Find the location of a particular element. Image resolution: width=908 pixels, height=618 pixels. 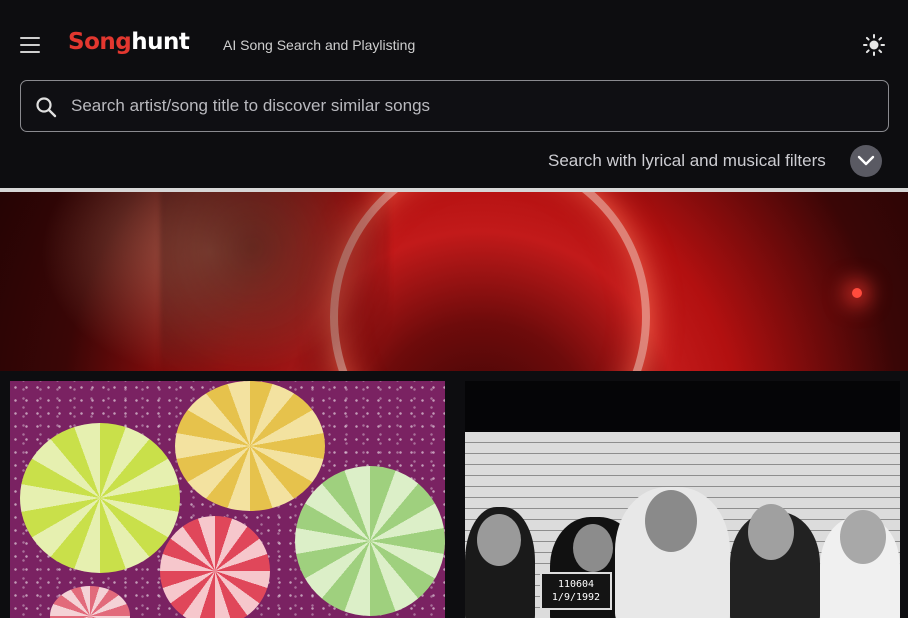

logo: Songhunt is located at coordinates (129, 42).